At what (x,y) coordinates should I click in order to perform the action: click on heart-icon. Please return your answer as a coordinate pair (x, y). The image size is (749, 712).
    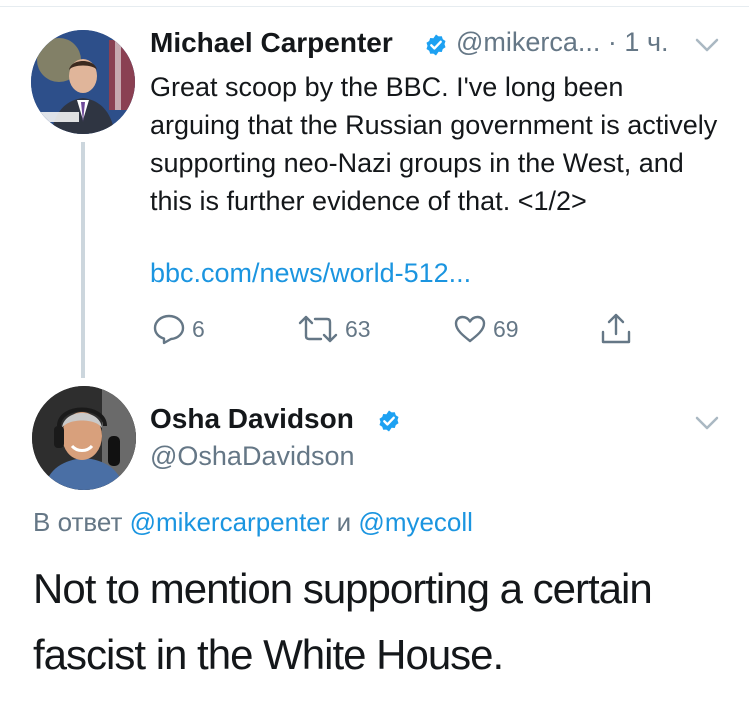
    Looking at the image, I should click on (470, 329).